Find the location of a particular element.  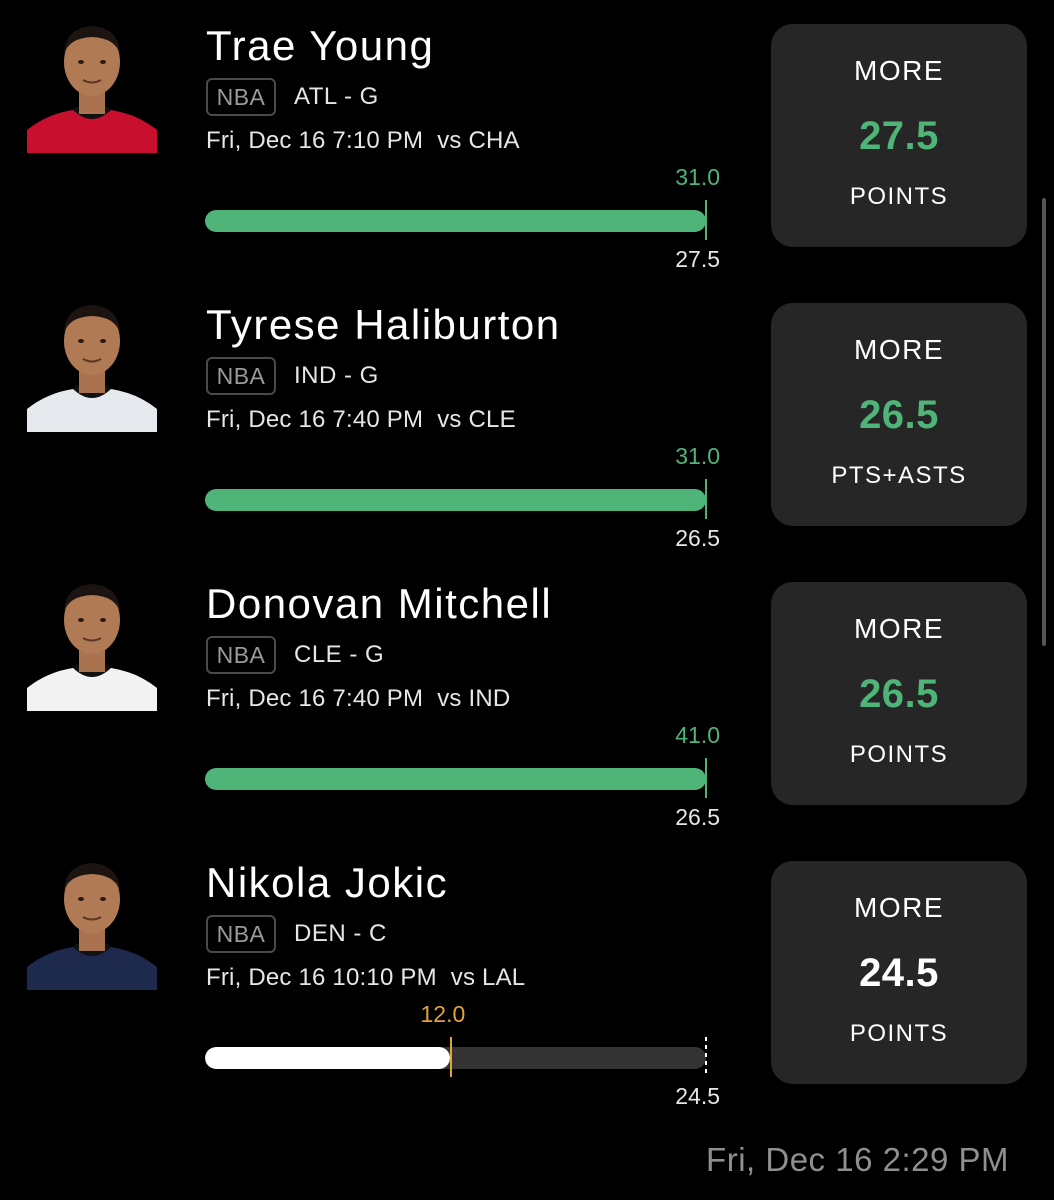

pick-stat-type: PTS+ASTS is located at coordinates (899, 475).